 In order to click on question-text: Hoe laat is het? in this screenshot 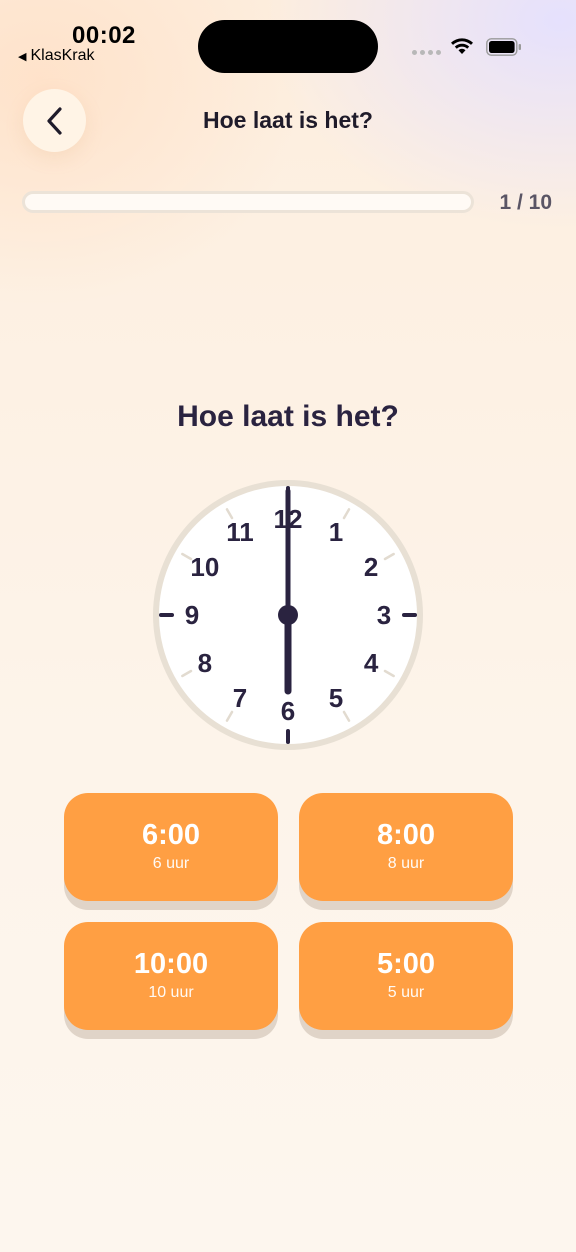, I will do `click(288, 416)`.